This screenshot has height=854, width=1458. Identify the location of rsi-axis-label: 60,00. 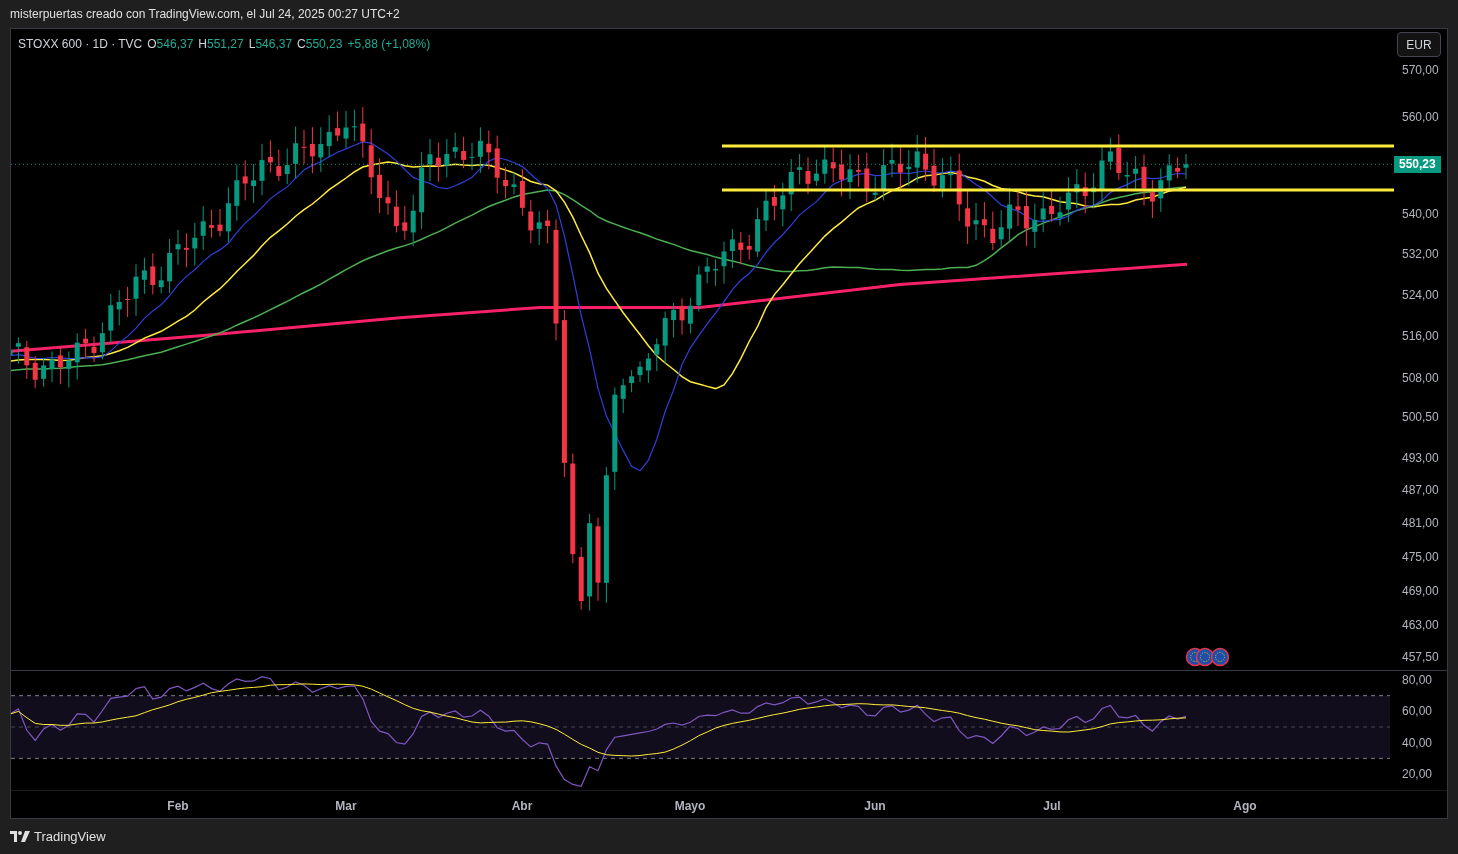
(1417, 711).